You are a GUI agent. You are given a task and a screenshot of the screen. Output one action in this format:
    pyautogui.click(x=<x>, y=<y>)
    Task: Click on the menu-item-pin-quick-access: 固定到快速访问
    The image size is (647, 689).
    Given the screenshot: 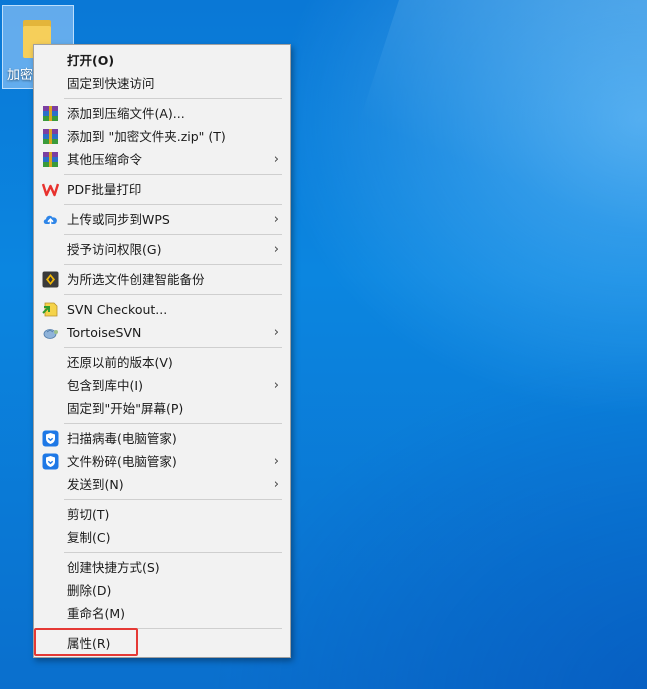 What is the action you would take?
    pyautogui.click(x=162, y=83)
    